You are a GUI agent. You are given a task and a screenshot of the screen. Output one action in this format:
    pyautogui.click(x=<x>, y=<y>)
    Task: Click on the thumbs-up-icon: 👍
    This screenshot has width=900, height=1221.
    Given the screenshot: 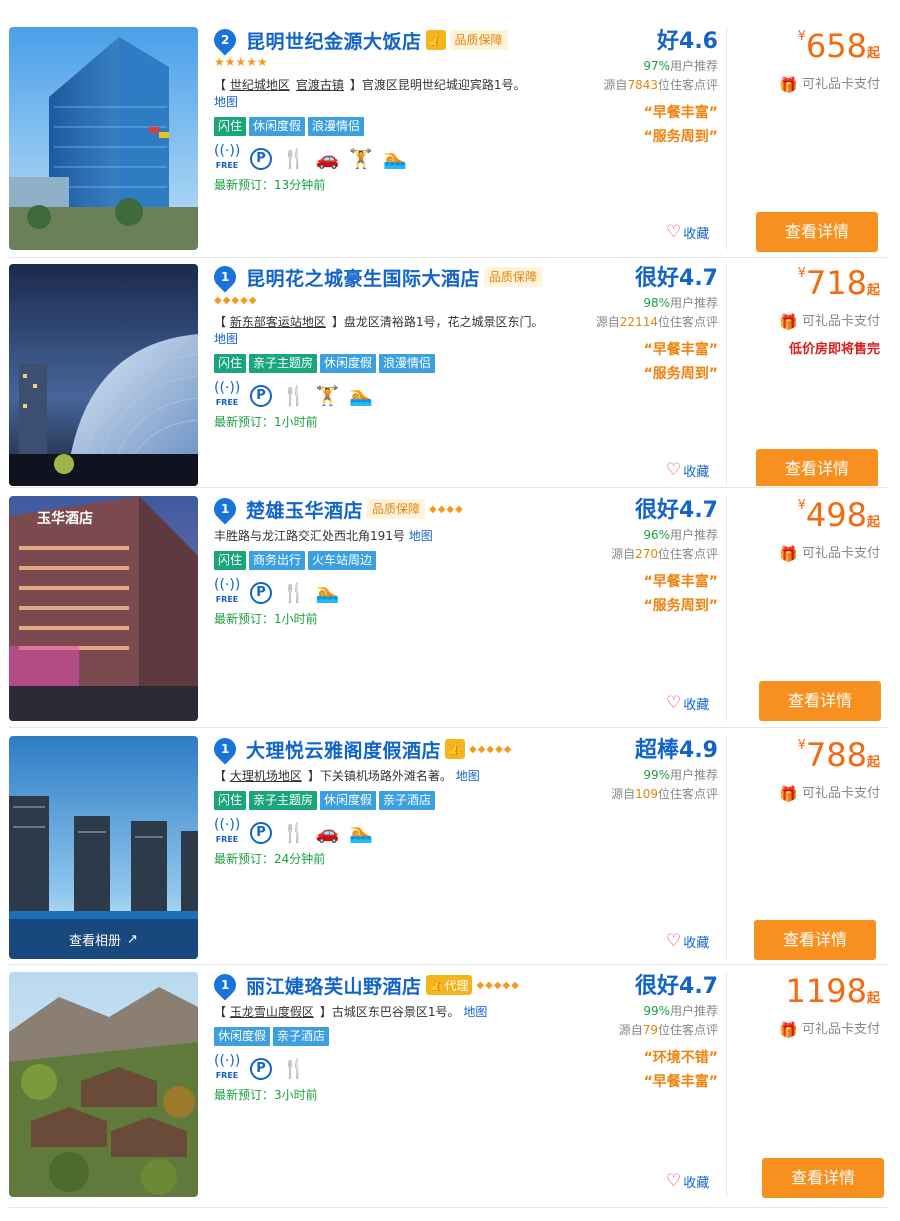 What is the action you would take?
    pyautogui.click(x=437, y=985)
    